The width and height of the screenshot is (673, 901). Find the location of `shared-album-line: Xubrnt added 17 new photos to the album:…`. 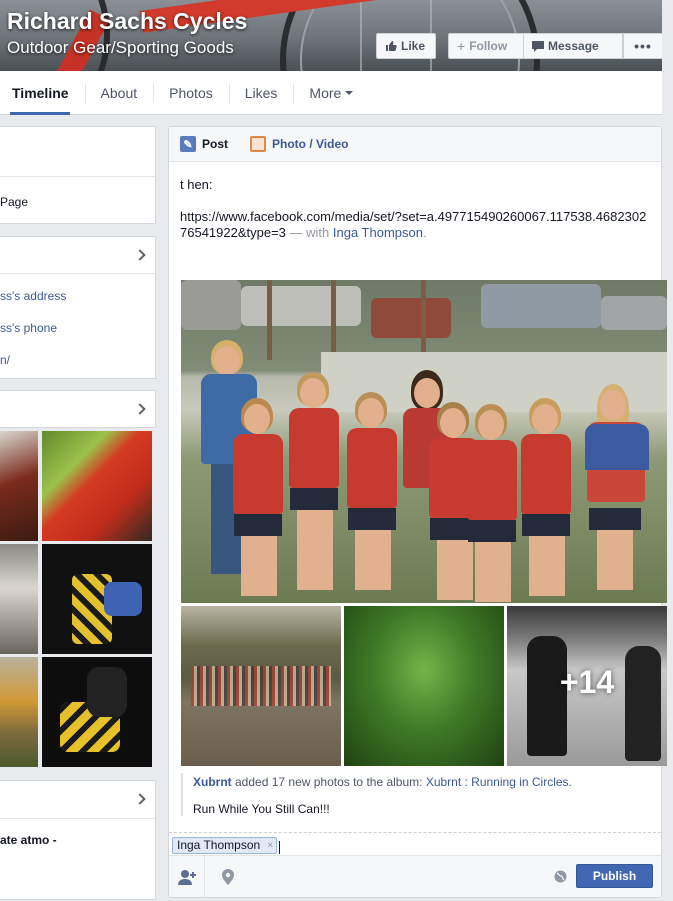

shared-album-line: Xubrnt added 17 new photos to the album:… is located at coordinates (422, 782).